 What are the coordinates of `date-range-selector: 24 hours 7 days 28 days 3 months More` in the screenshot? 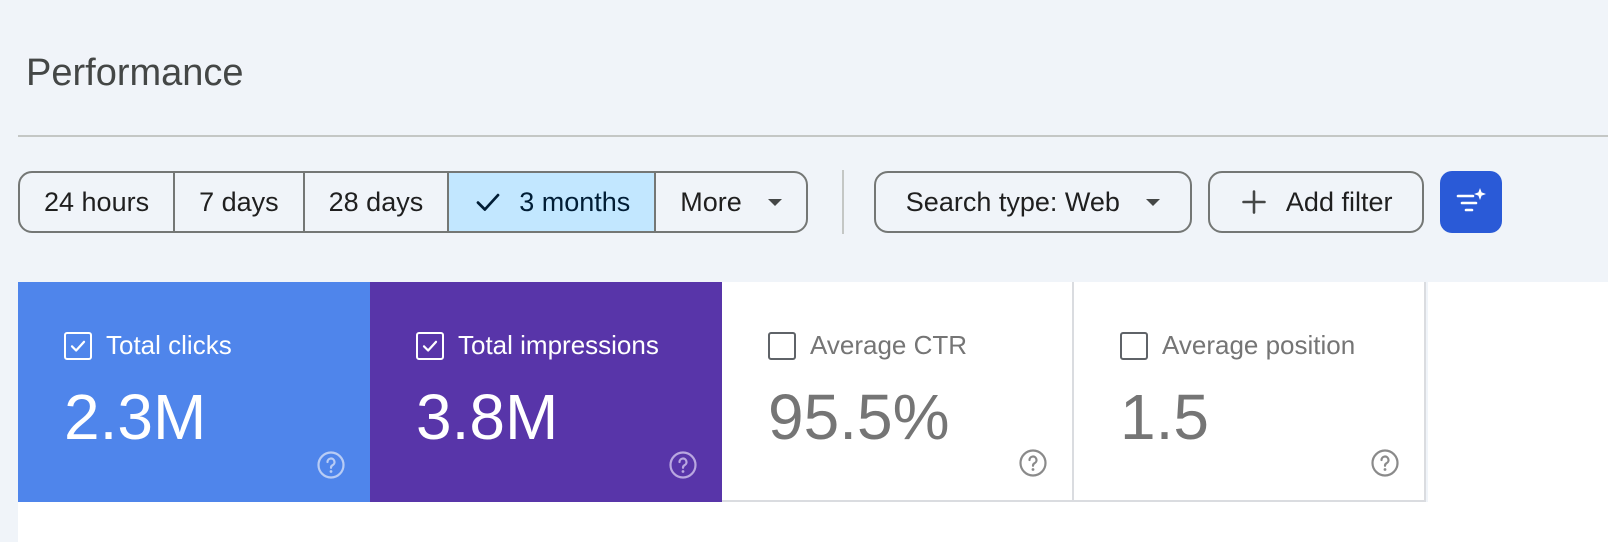 It's located at (413, 202).